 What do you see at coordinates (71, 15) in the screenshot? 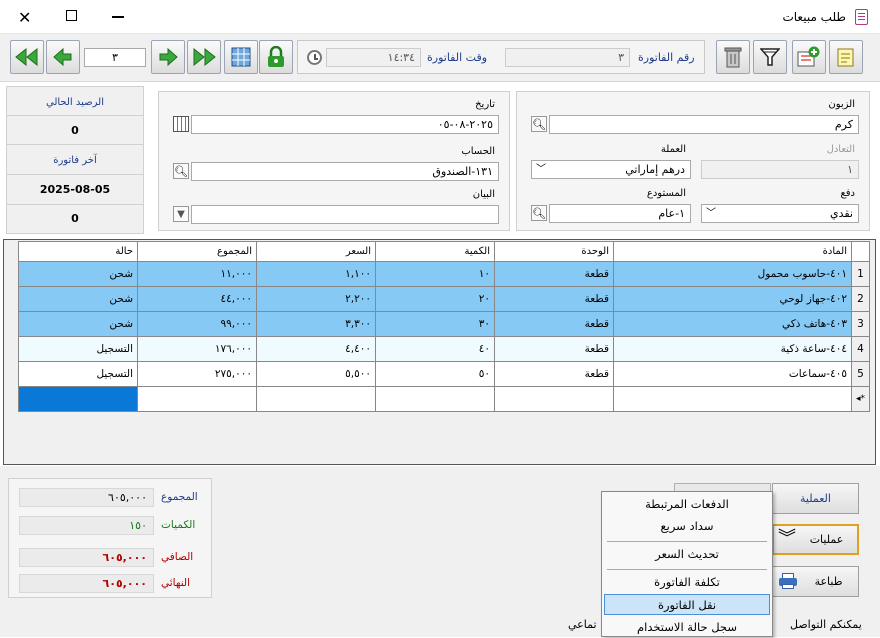
I see `maximize-icon` at bounding box center [71, 15].